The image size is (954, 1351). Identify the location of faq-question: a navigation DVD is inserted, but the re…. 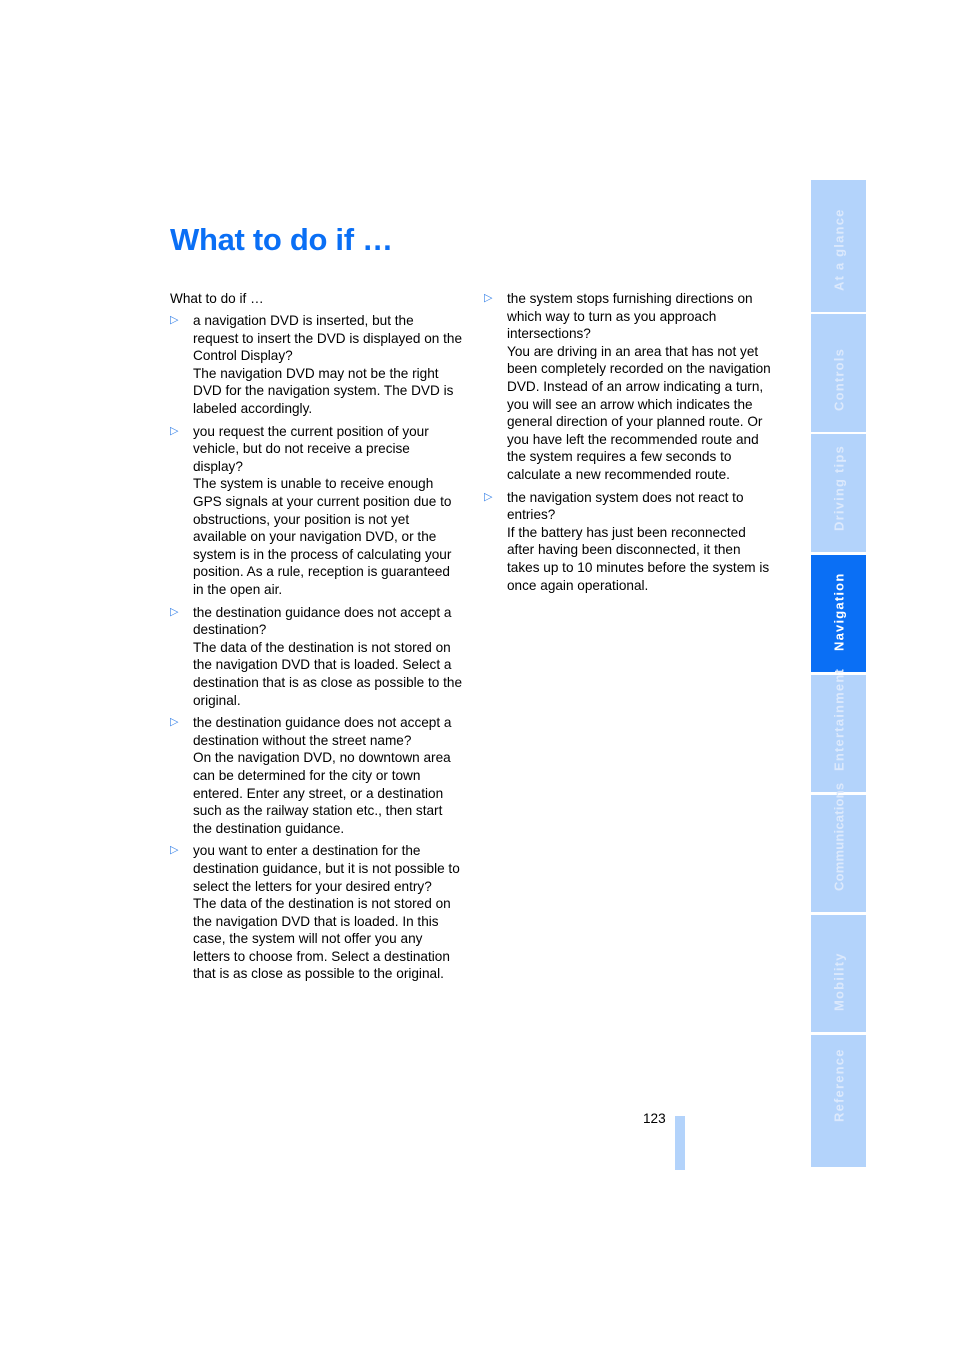
(328, 338).